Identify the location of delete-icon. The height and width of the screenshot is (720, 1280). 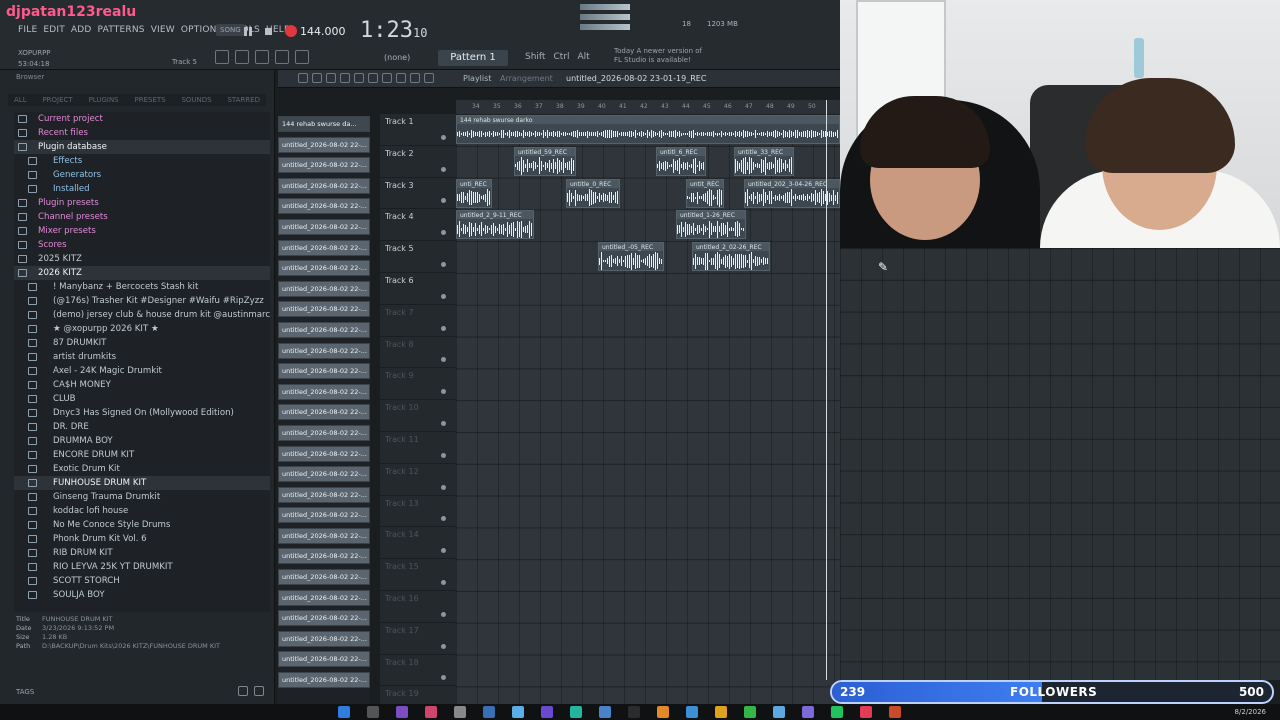
(345, 78).